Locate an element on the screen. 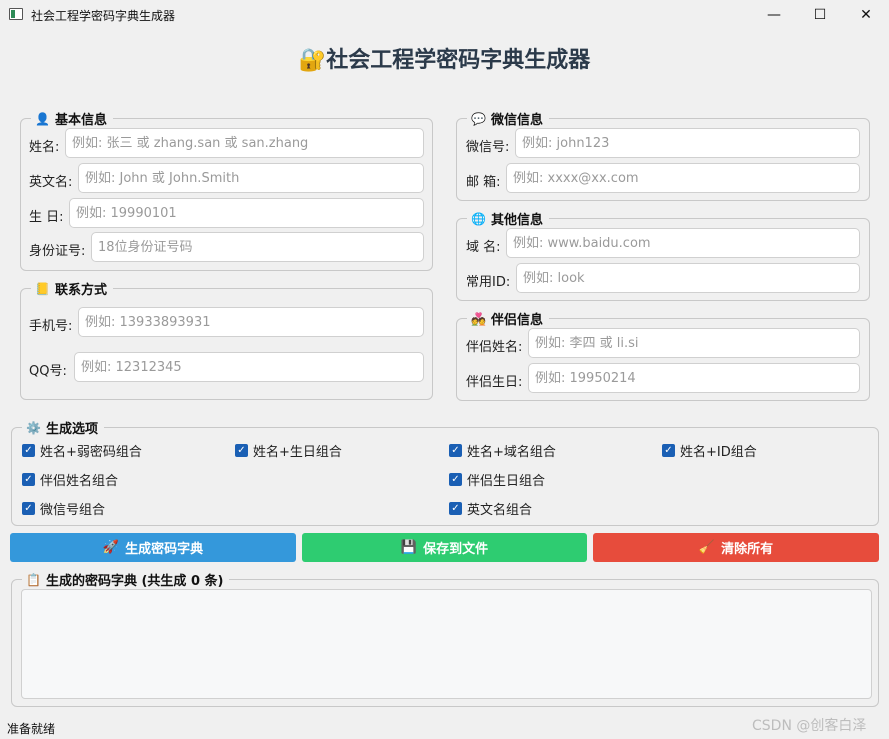 This screenshot has height=739, width=889. option-wechat: ✓ 微信号组合 is located at coordinates (63, 508).